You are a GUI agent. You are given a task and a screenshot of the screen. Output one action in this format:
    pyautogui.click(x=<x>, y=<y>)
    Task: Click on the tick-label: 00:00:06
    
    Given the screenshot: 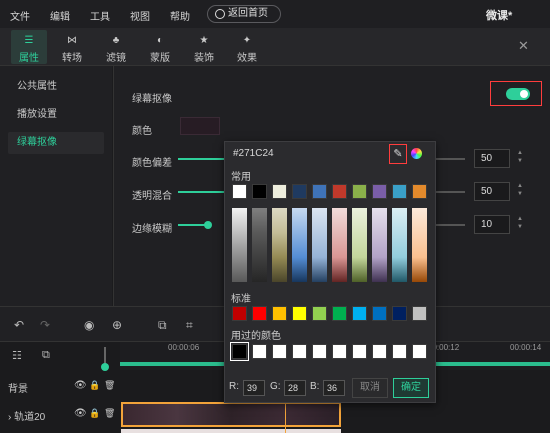 What is the action you would take?
    pyautogui.click(x=184, y=347)
    